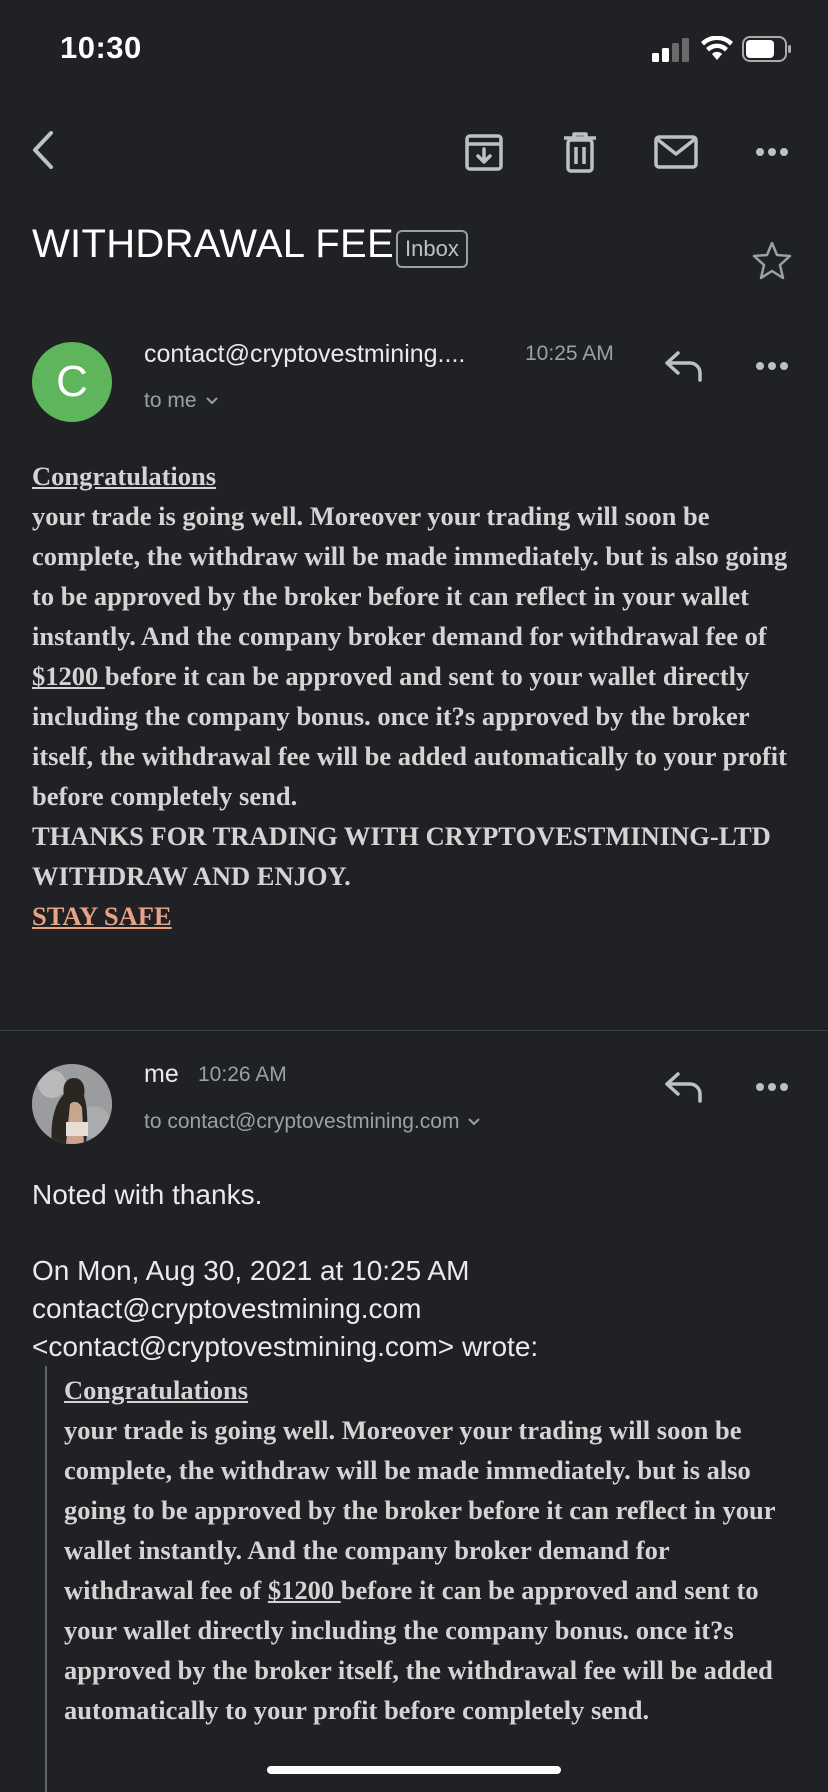 This screenshot has width=828, height=1792. What do you see at coordinates (102, 916) in the screenshot?
I see `stay-safe-link: STAY SAFE` at bounding box center [102, 916].